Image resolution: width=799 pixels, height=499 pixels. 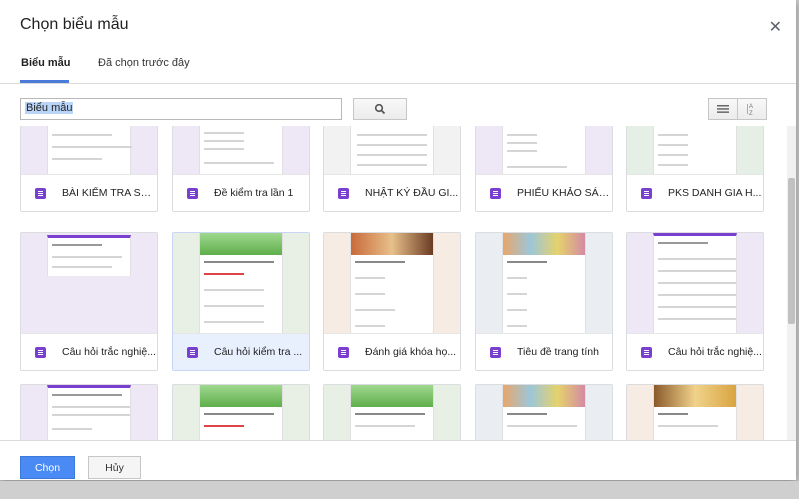 What do you see at coordinates (791, 251) in the screenshot?
I see `scrollbar-thumb` at bounding box center [791, 251].